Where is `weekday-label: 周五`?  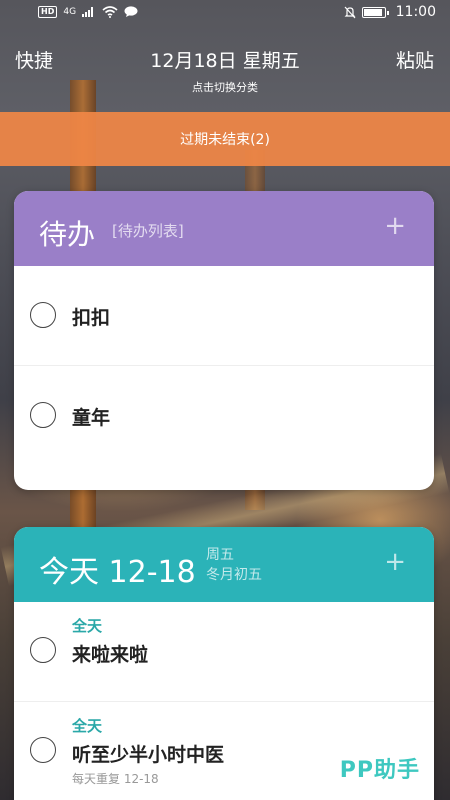
weekday-label: 周五 is located at coordinates (220, 555).